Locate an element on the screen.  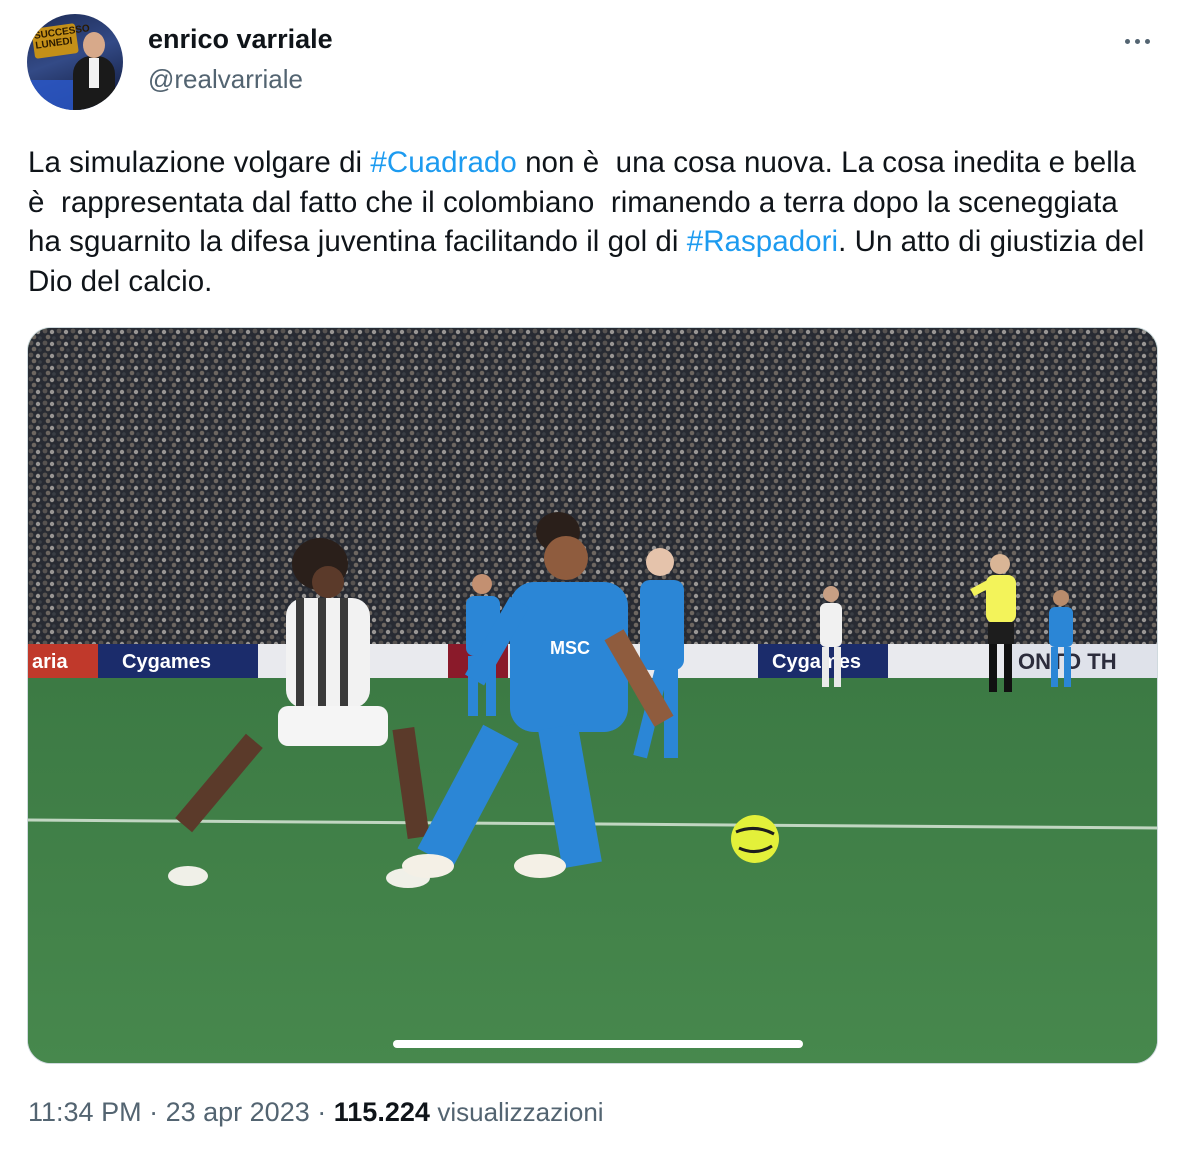
avatar-person-head is located at coordinates (94, 45).